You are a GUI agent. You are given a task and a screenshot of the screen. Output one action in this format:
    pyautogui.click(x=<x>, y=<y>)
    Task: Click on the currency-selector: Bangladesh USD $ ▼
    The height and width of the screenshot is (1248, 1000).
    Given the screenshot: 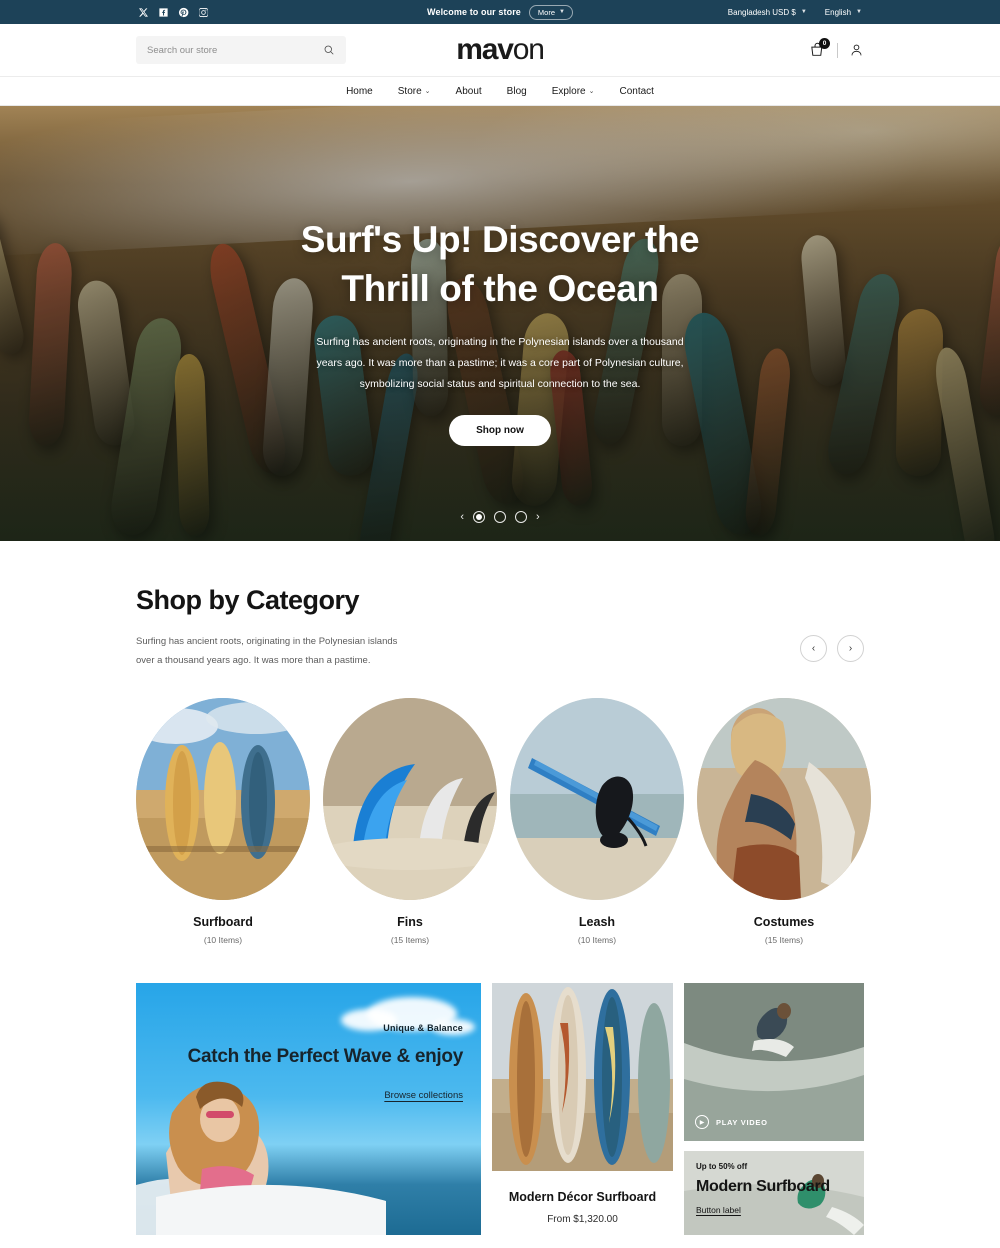 What is the action you would take?
    pyautogui.click(x=767, y=12)
    